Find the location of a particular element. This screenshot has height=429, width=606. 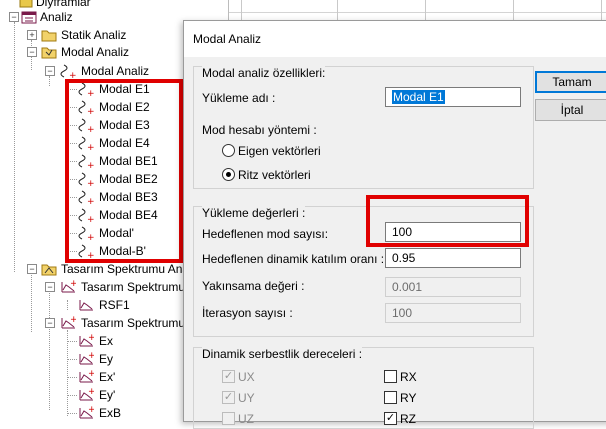

tree-item-statik-analiz: + Statik Analiz is located at coordinates (95, 35).